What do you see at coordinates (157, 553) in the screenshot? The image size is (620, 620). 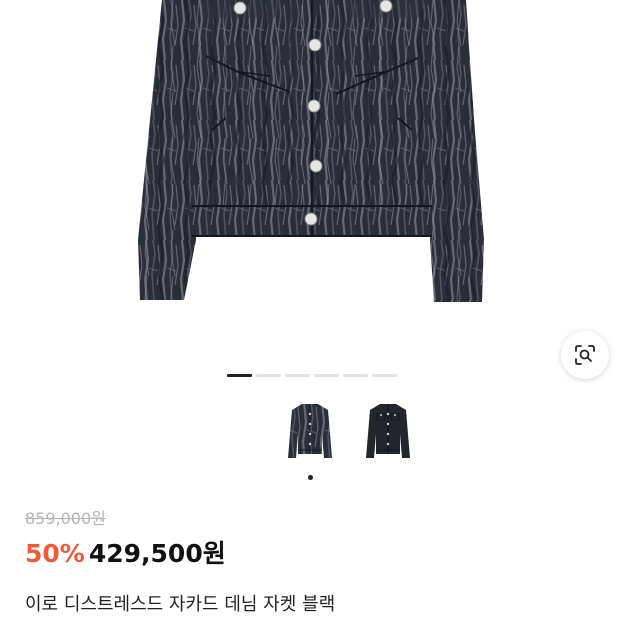 I see `sale-price: 429,500원` at bounding box center [157, 553].